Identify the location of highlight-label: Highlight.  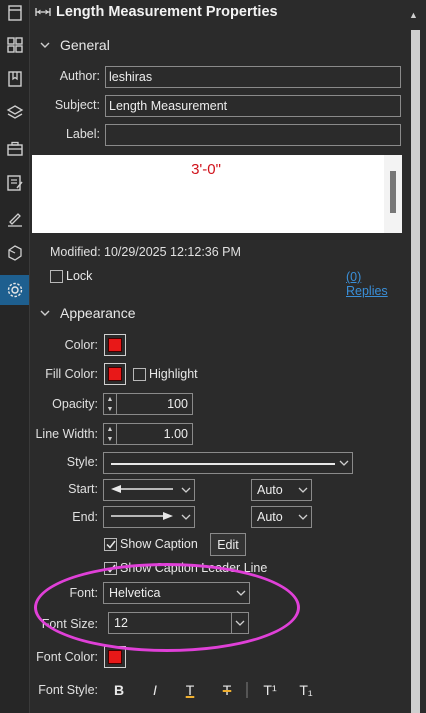
(173, 374).